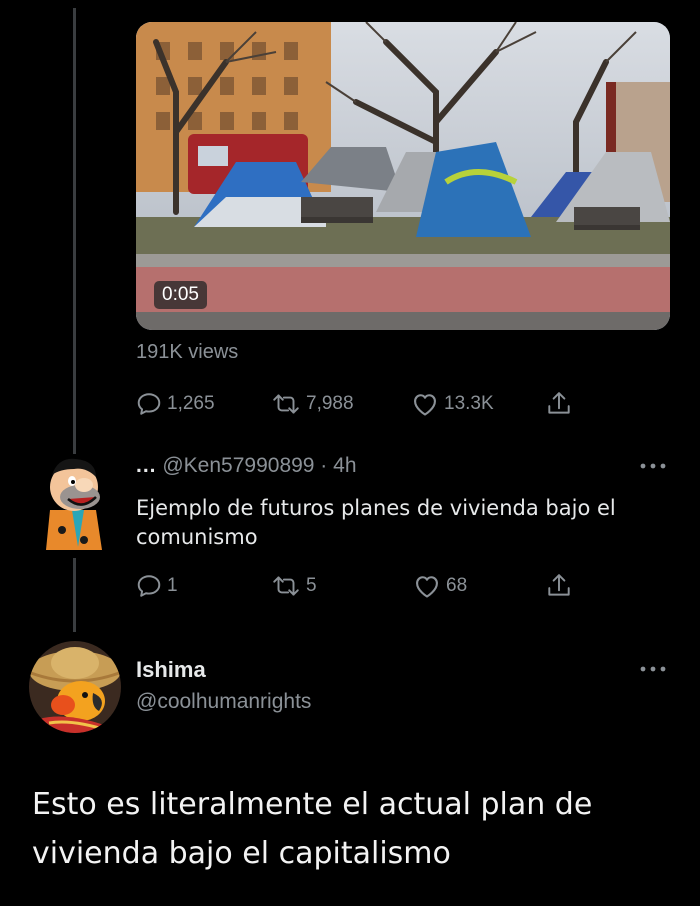 The image size is (700, 906). Describe the element at coordinates (479, 586) in the screenshot. I see `like-button: 68` at that location.